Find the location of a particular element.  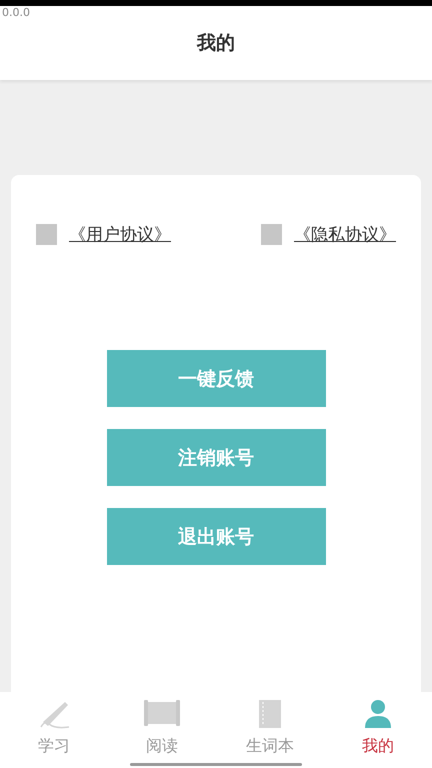

action-button: 注销账号 is located at coordinates (216, 457).